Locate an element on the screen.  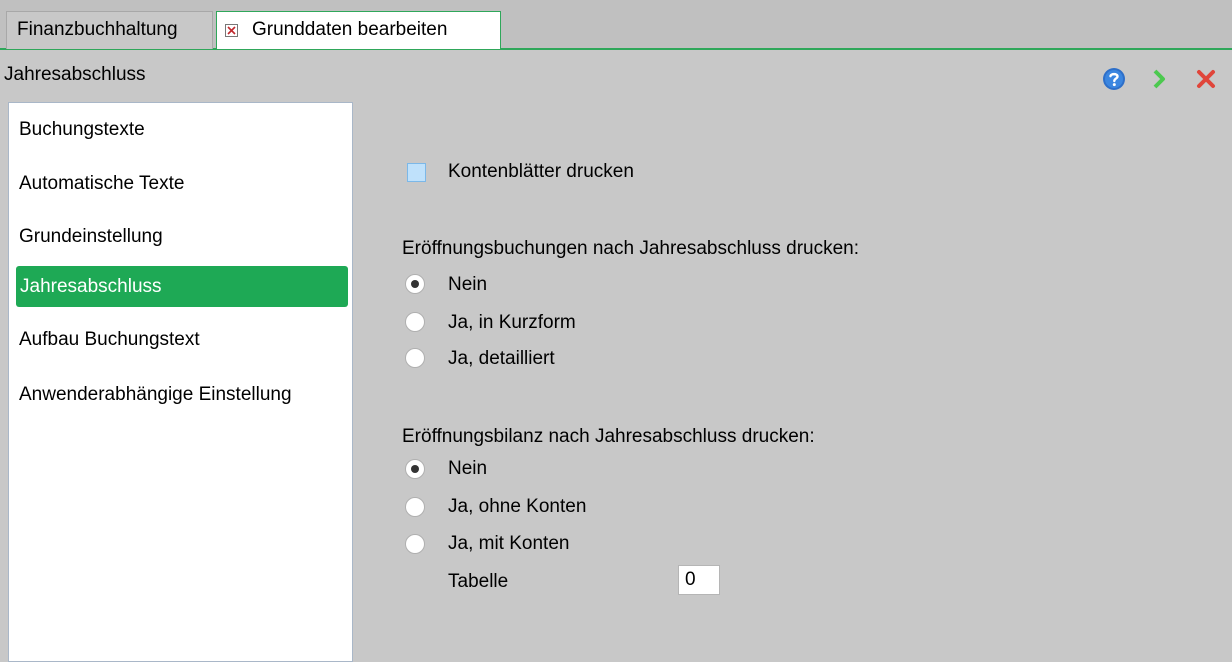
opening-entries-radio-detailliert is located at coordinates (415, 358).